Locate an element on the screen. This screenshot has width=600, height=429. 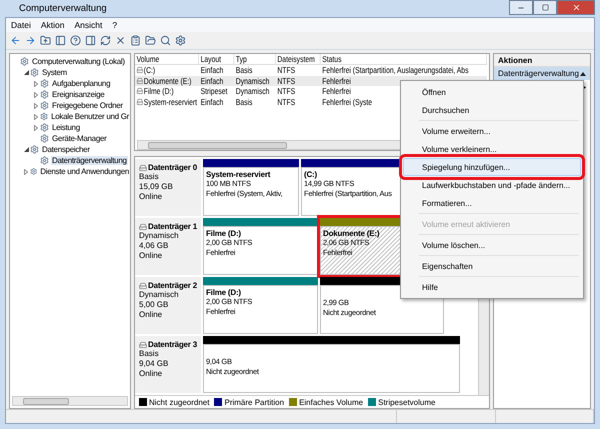
menu-item: Datei is located at coordinates (21, 25).